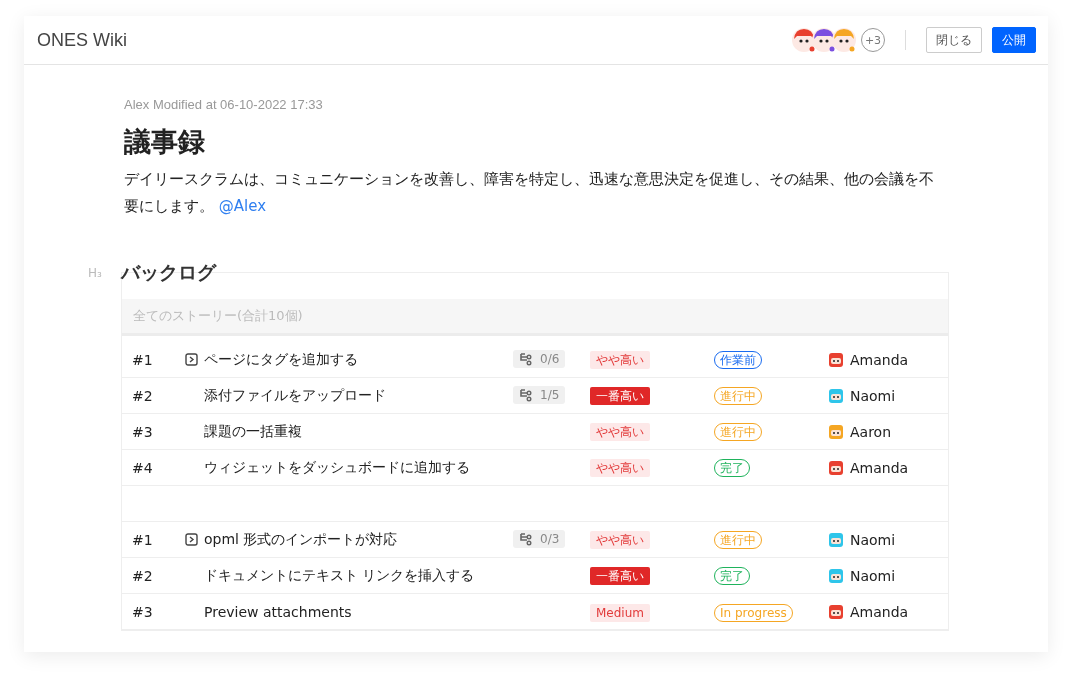  Describe the element at coordinates (142, 467) in the screenshot. I see `story-number: #4` at that location.